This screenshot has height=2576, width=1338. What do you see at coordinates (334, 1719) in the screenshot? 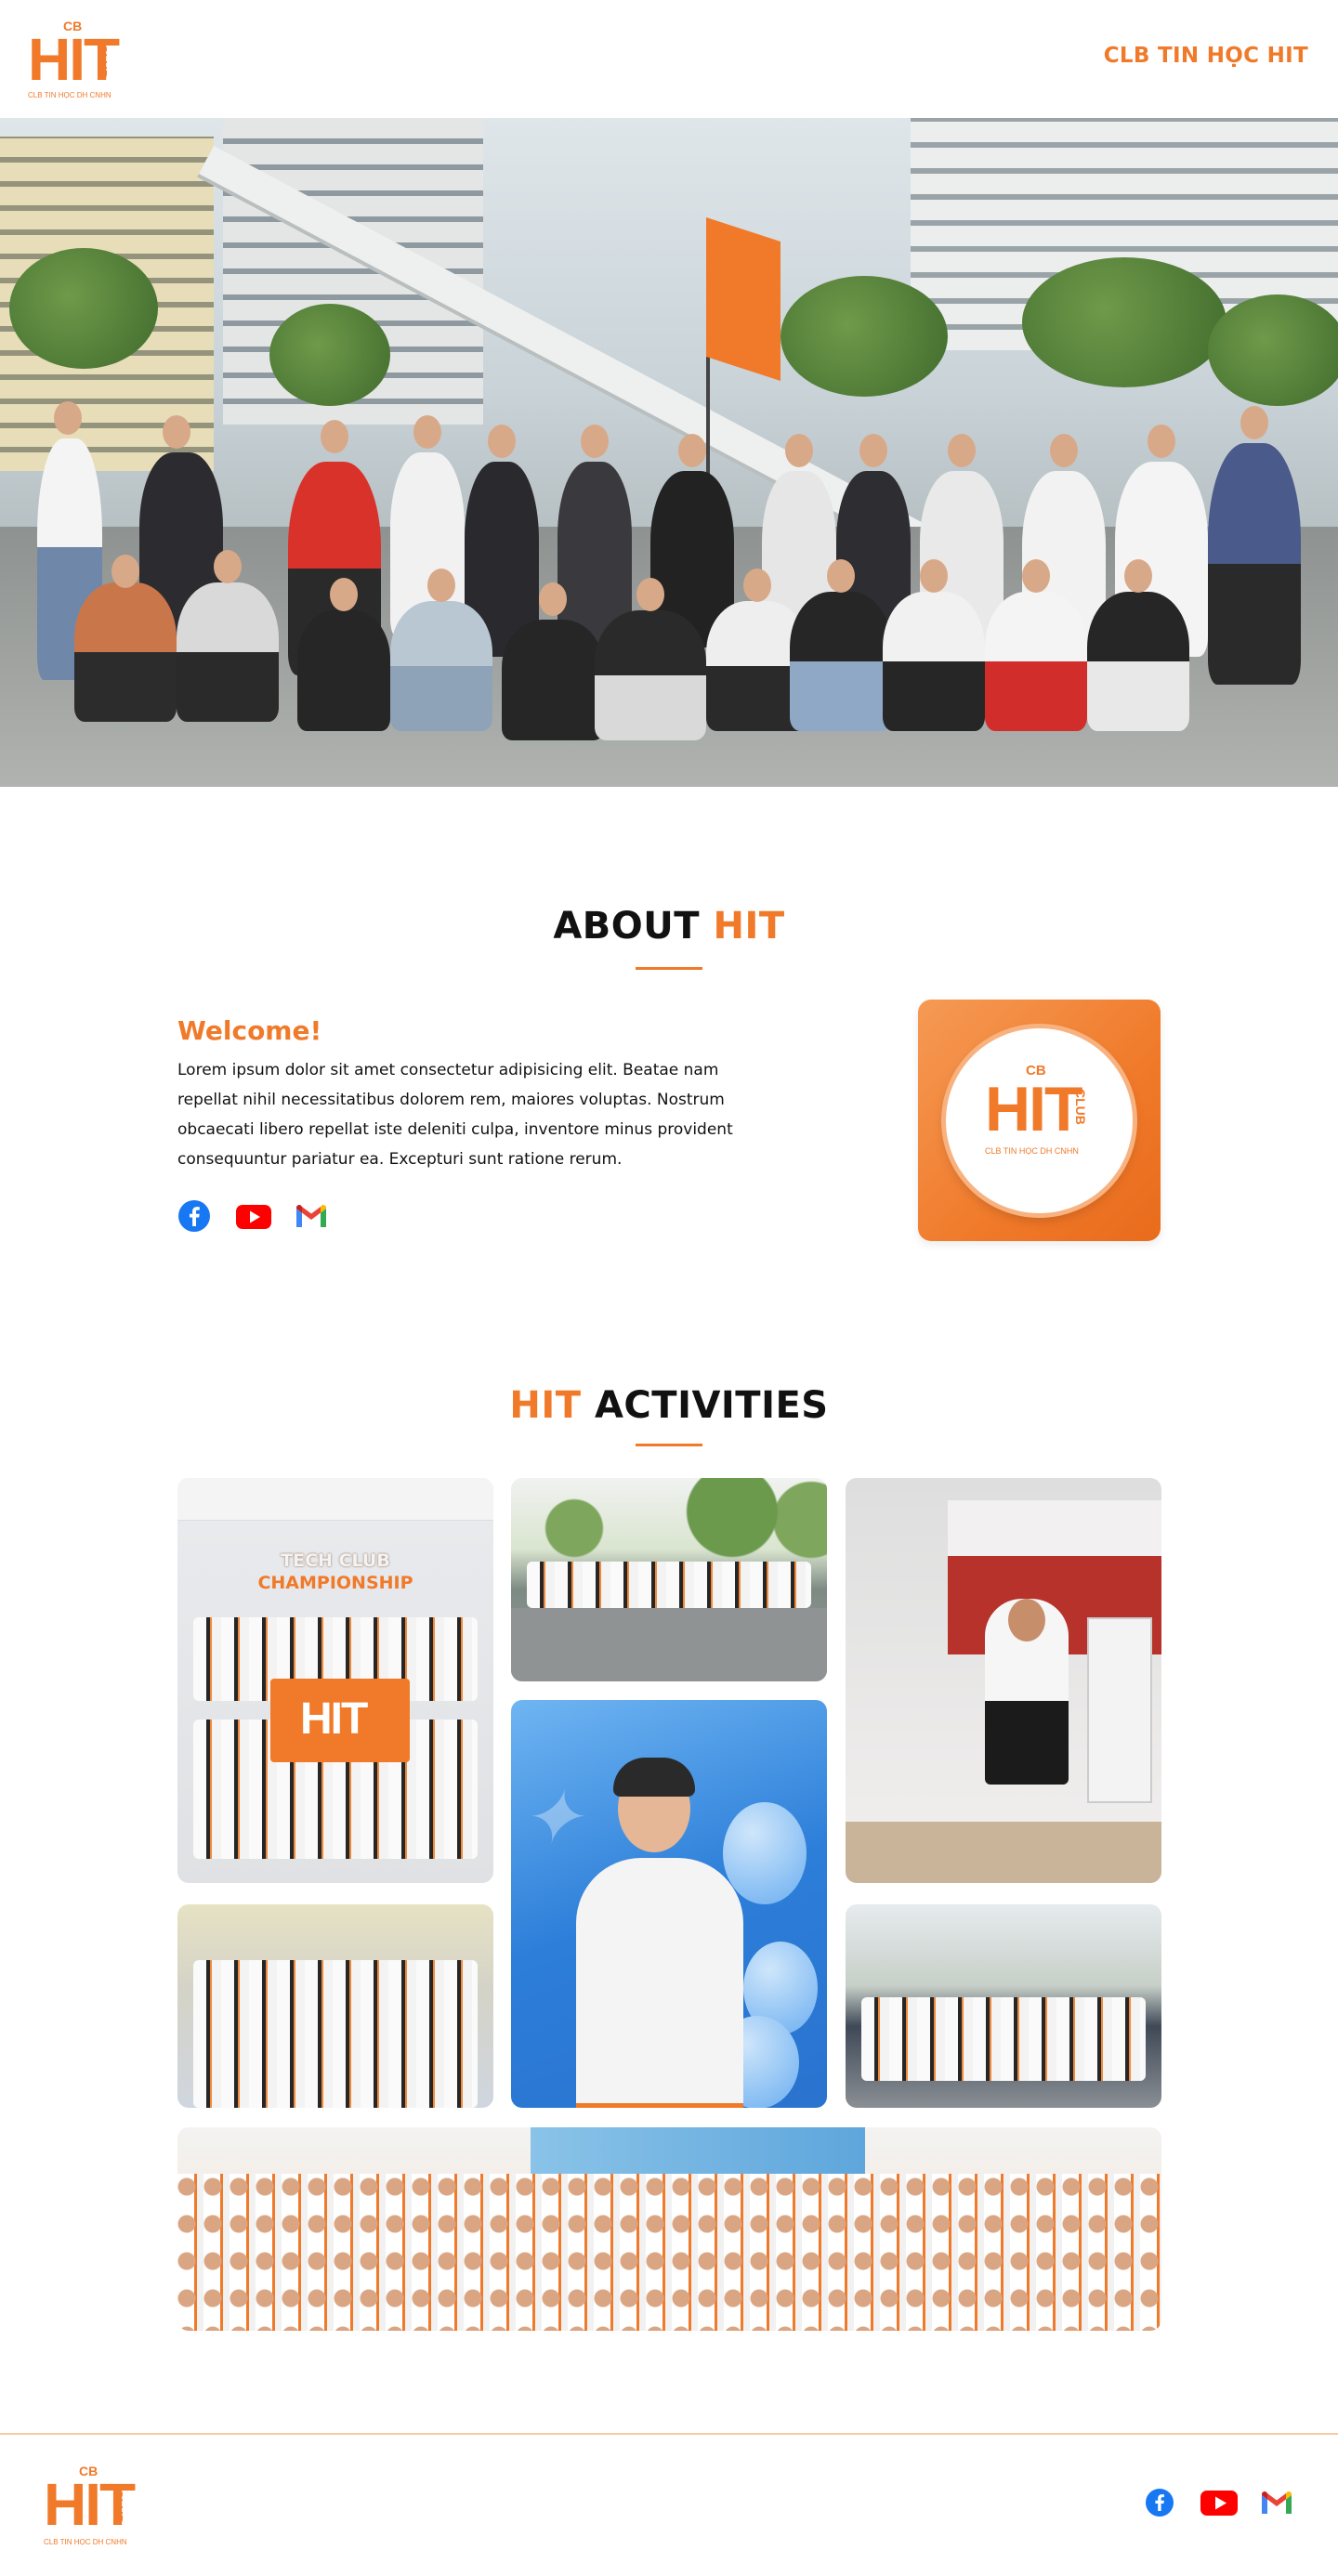
I see `photo-banner-text: HIT` at bounding box center [334, 1719].